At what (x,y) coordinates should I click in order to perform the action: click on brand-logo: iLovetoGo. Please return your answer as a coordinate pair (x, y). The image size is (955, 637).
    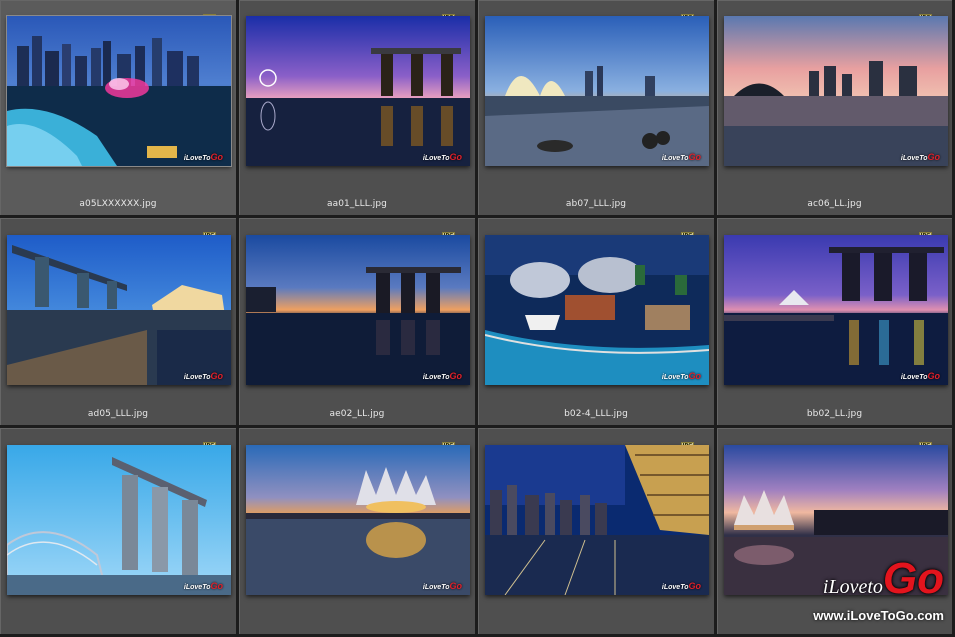
    Looking at the image, I should click on (844, 581).